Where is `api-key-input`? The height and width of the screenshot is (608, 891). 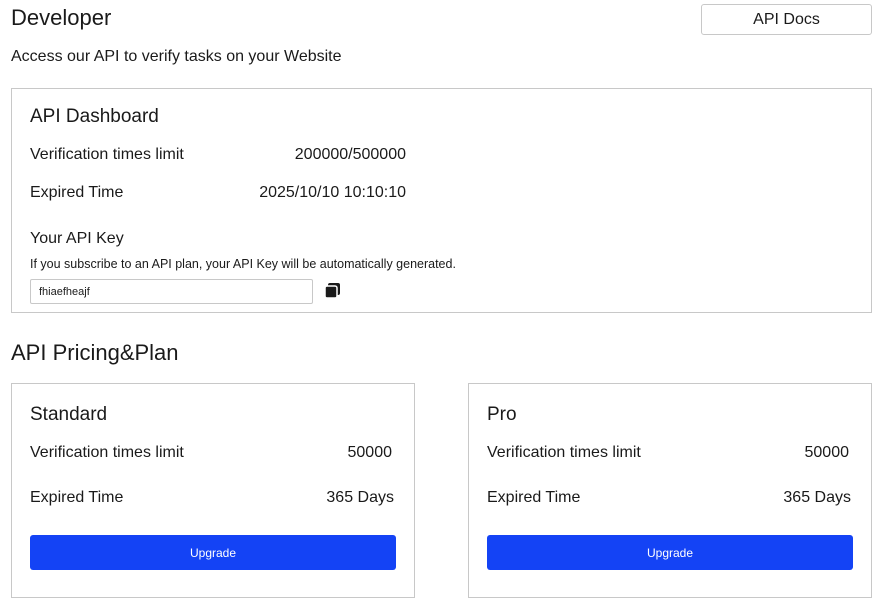
api-key-input is located at coordinates (171, 291).